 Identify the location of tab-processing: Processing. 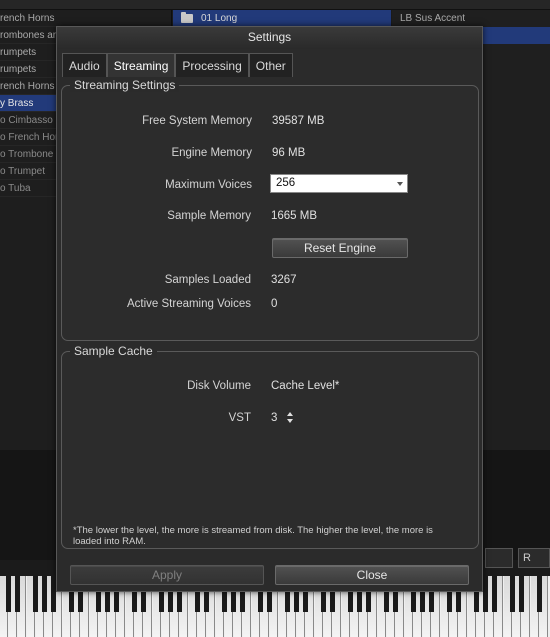
(212, 65).